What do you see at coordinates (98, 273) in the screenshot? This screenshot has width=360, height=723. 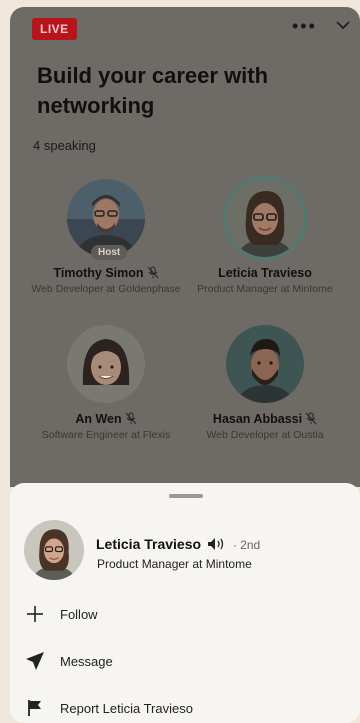 I see `speaker-name: Timothy Simon` at bounding box center [98, 273].